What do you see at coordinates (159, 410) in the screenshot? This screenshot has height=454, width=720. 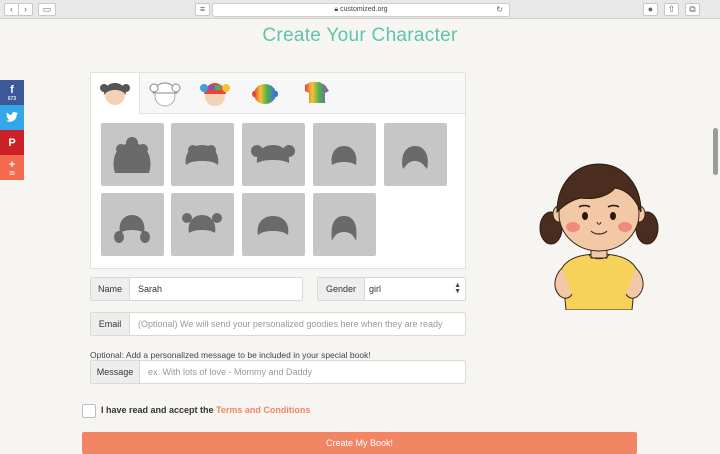 I see `terms-prefix: I have read and accept the` at bounding box center [159, 410].